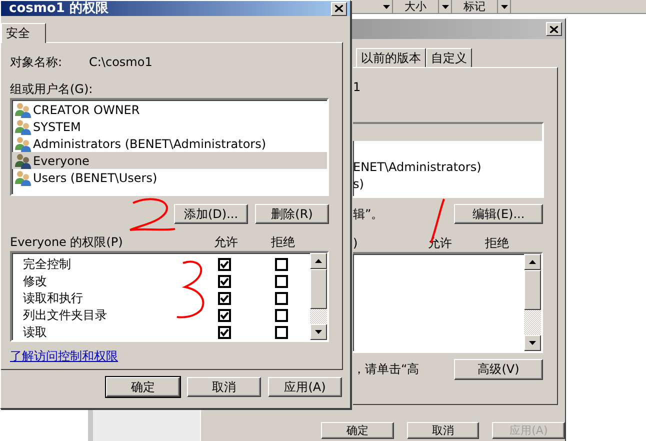  Describe the element at coordinates (67, 242) in the screenshot. I see `permissions-label: Everyone 的权限(P)` at that location.